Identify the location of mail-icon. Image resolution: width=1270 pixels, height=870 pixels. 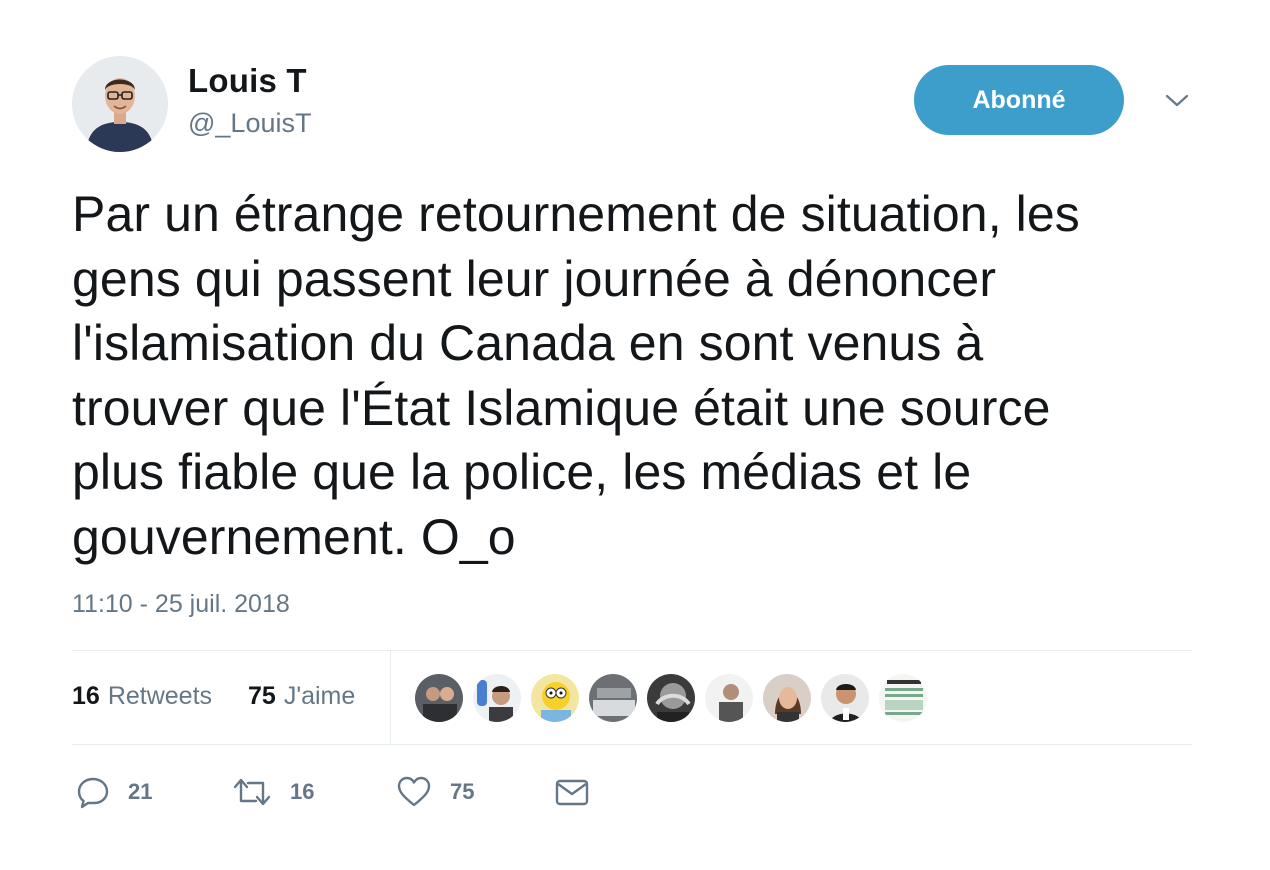
(572, 792).